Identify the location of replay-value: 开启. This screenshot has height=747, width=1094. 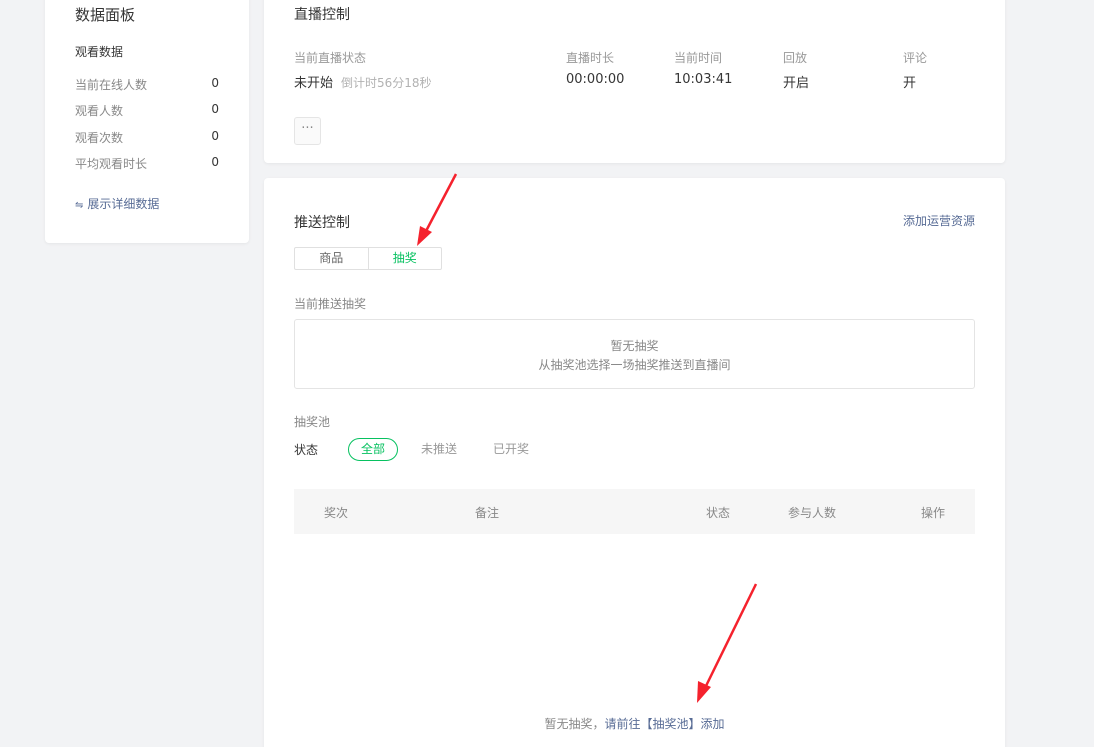
(796, 83).